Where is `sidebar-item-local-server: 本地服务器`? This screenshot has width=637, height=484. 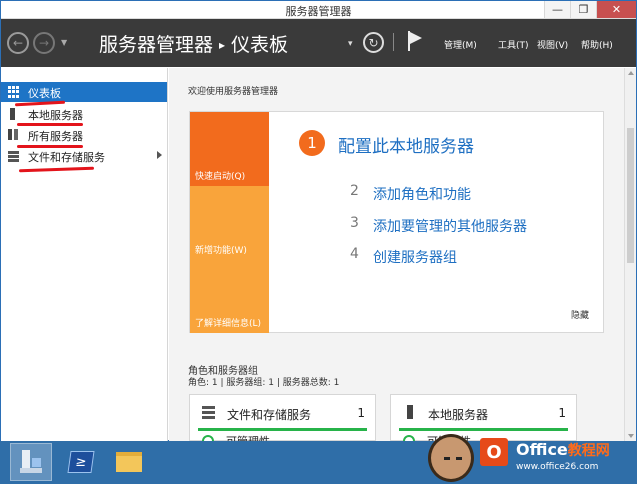 sidebar-item-local-server: 本地服务器 is located at coordinates (84, 114).